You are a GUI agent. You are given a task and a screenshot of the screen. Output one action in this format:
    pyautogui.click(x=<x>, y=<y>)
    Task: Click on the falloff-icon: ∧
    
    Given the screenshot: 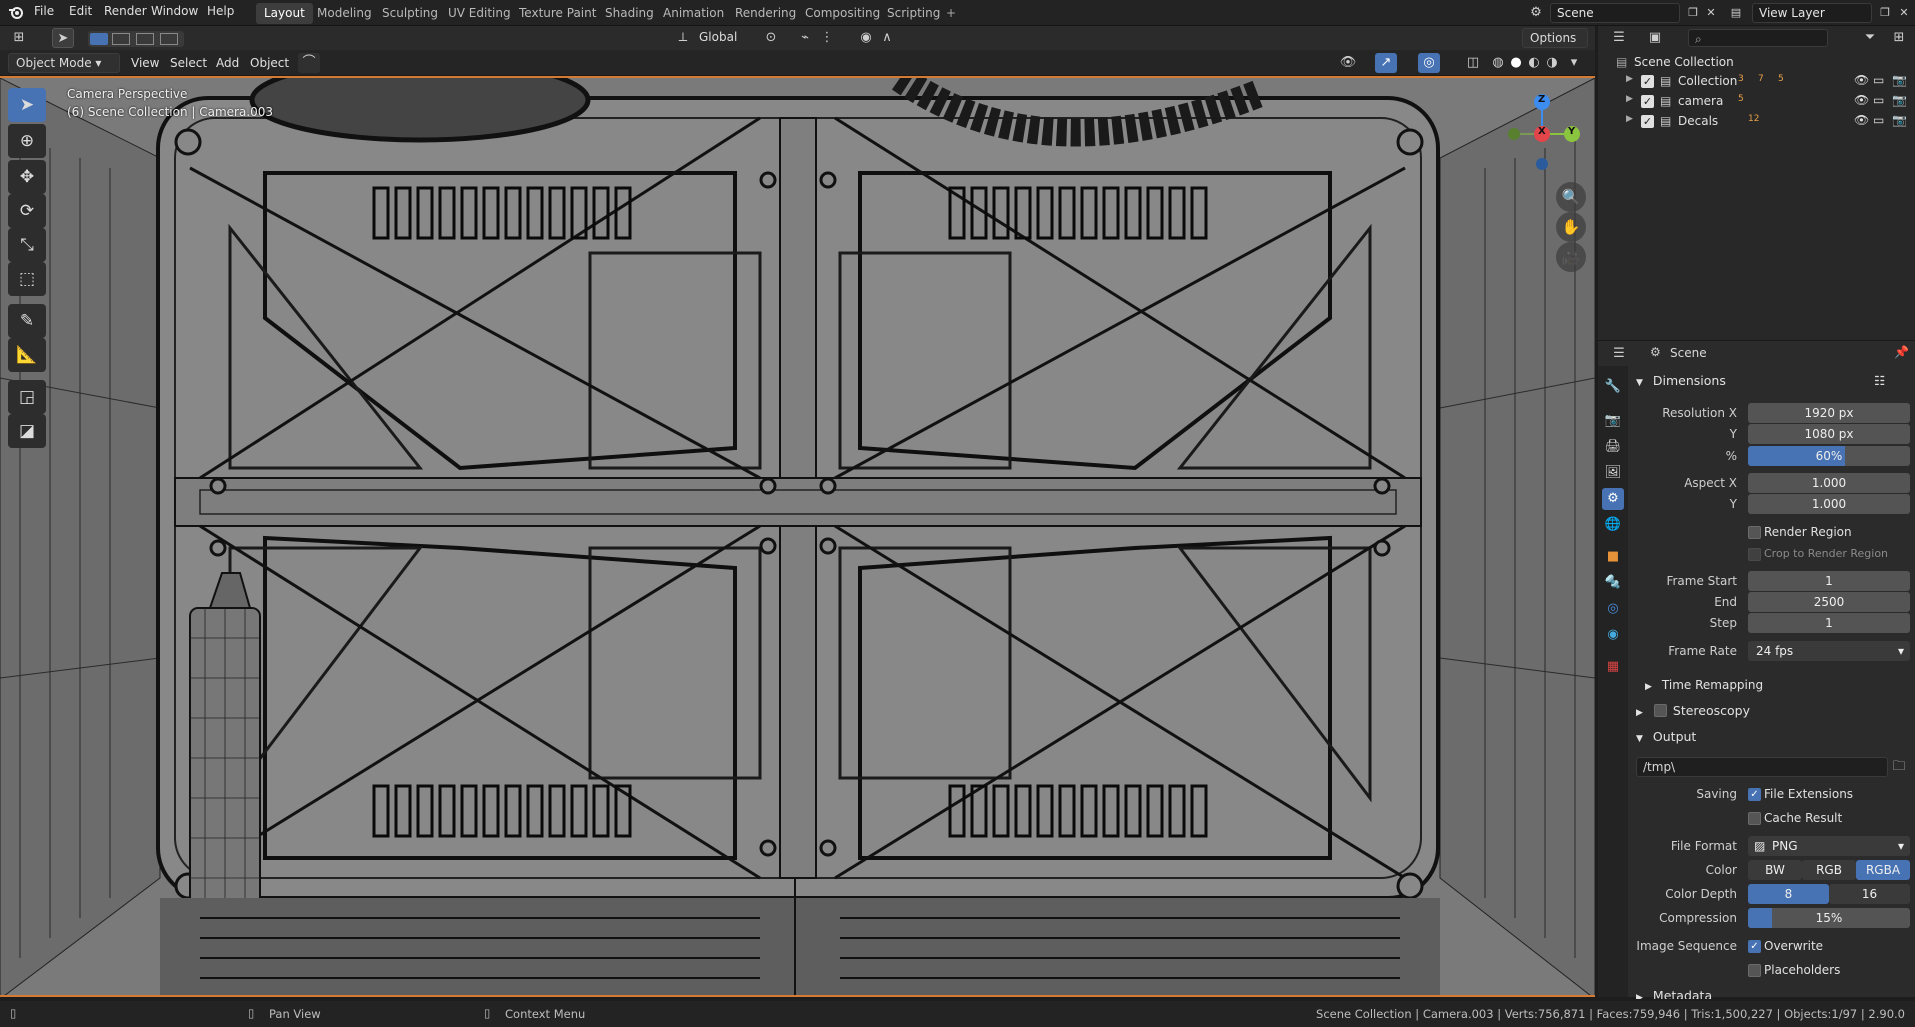 What is the action you would take?
    pyautogui.click(x=887, y=38)
    